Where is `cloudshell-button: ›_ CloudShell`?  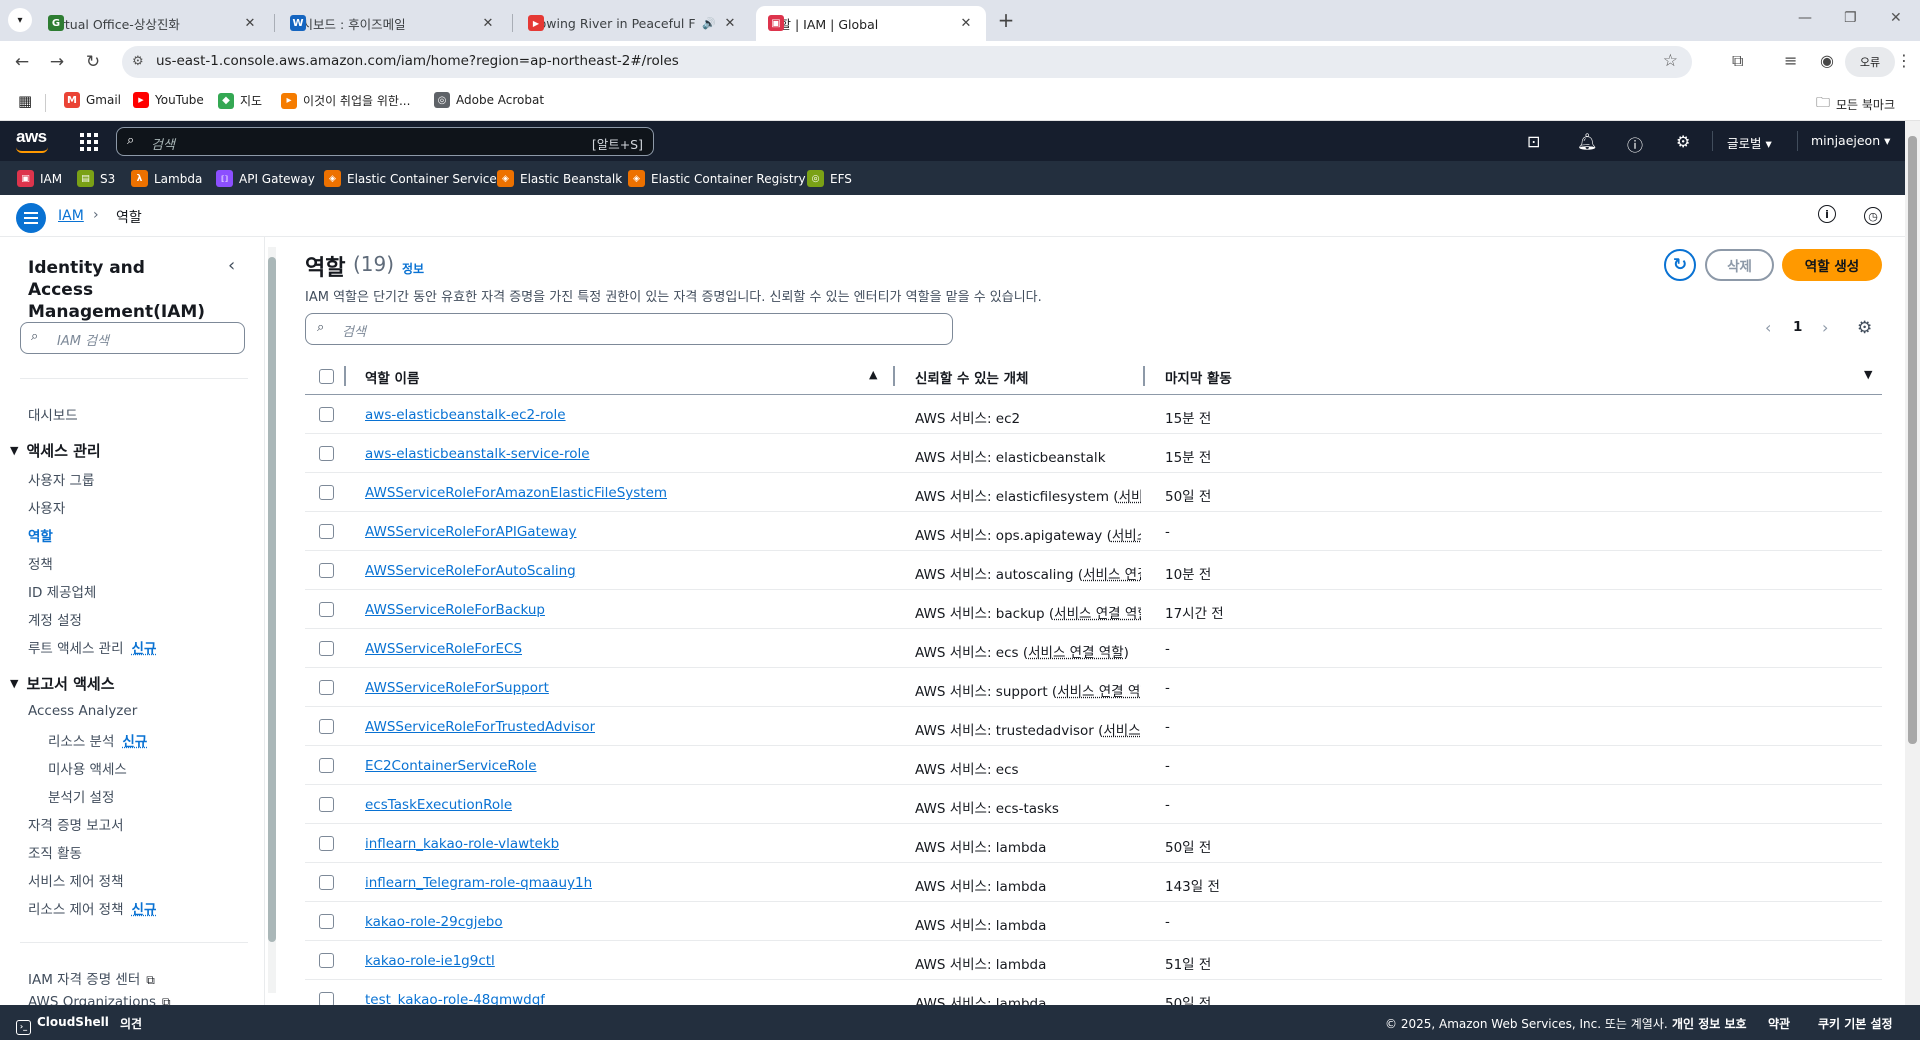 cloudshell-button: ›_ CloudShell is located at coordinates (62, 1025).